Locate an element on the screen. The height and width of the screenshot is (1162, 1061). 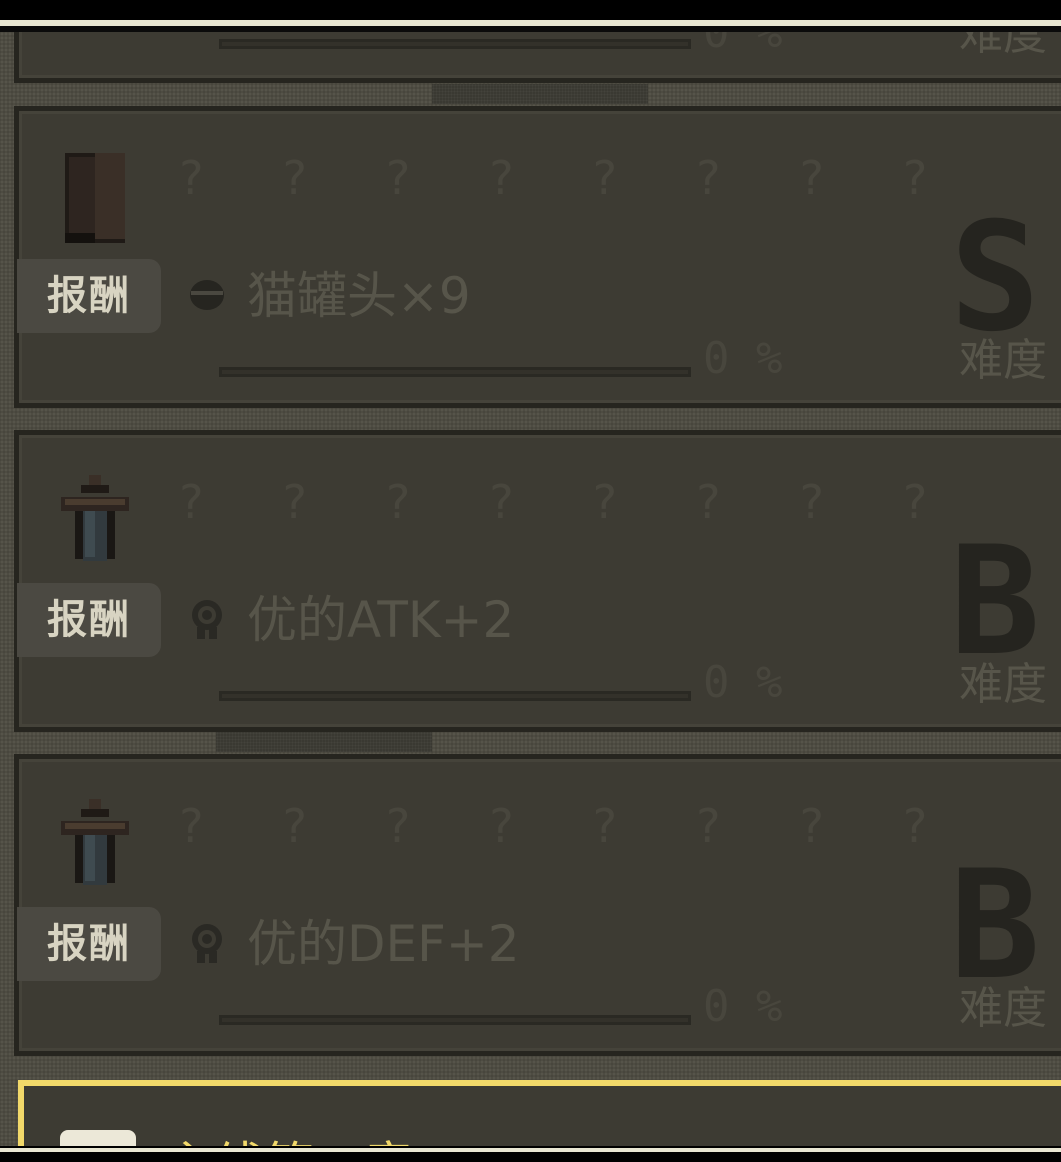
book-icon is located at coordinates (95, 195).